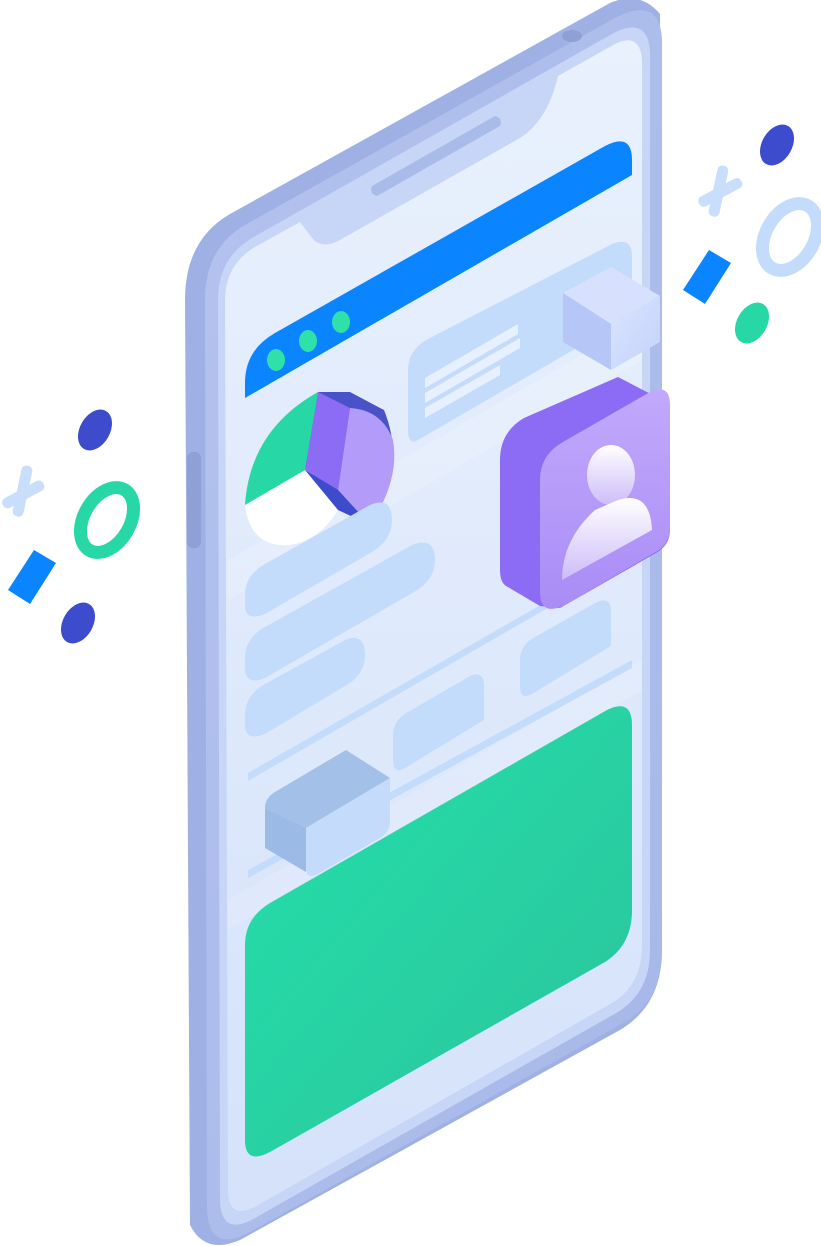 Image resolution: width=821 pixels, height=1246 pixels. I want to click on camera-icon, so click(572, 36).